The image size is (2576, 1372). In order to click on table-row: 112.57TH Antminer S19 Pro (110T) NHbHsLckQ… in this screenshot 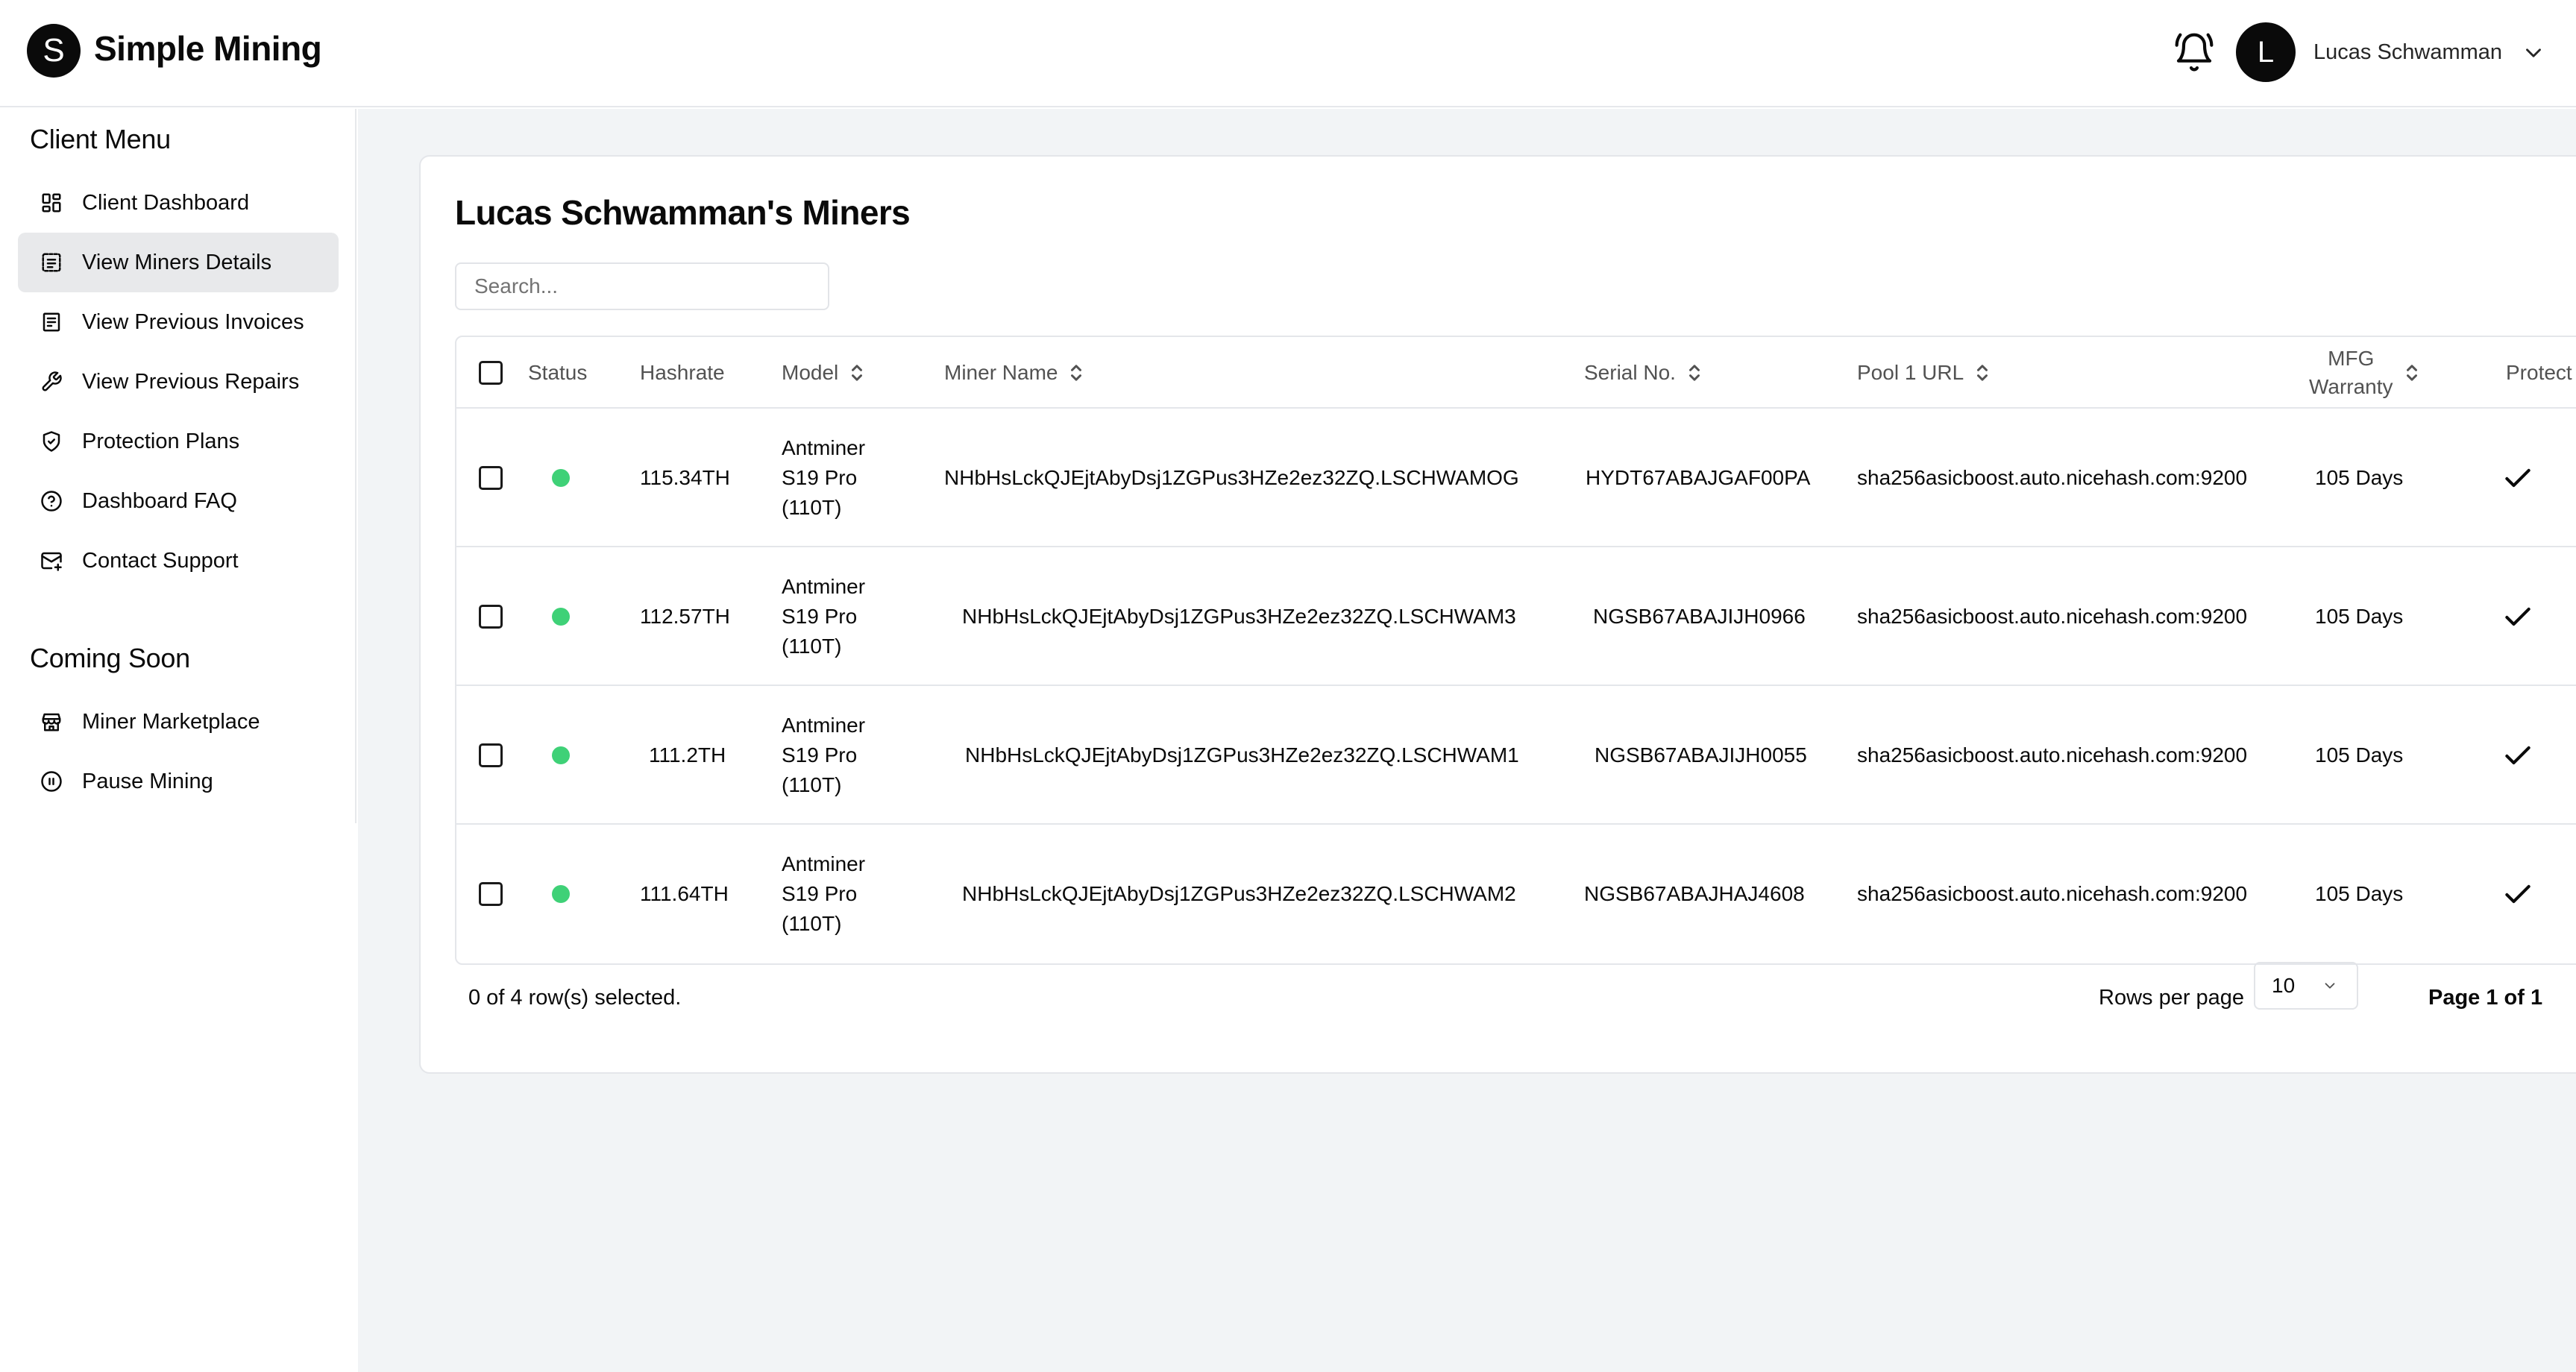, I will do `click(1516, 616)`.